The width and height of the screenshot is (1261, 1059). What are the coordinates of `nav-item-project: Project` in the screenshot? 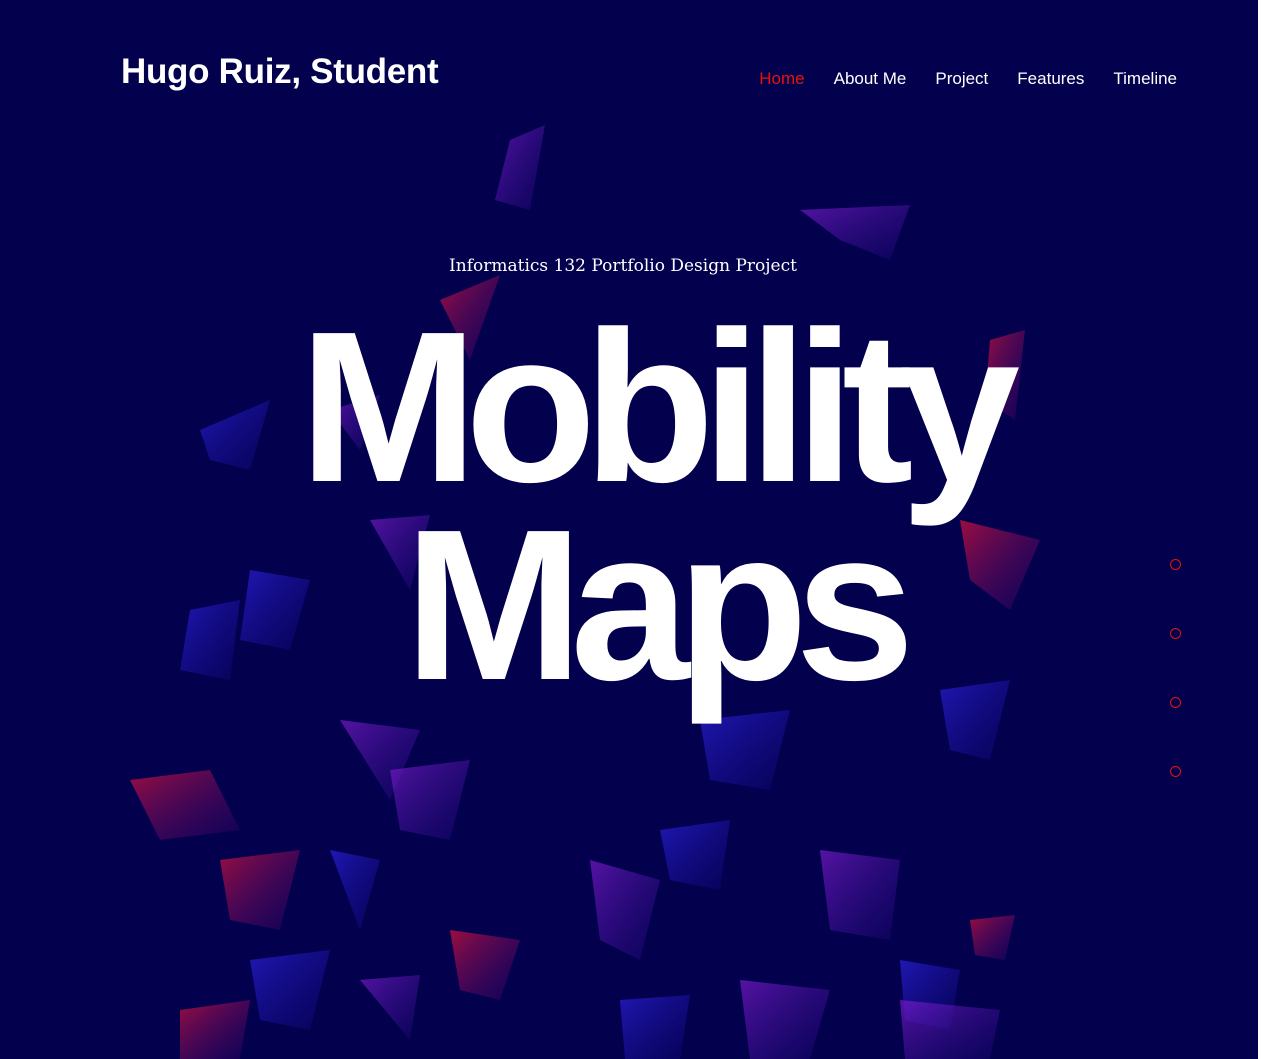 It's located at (961, 79).